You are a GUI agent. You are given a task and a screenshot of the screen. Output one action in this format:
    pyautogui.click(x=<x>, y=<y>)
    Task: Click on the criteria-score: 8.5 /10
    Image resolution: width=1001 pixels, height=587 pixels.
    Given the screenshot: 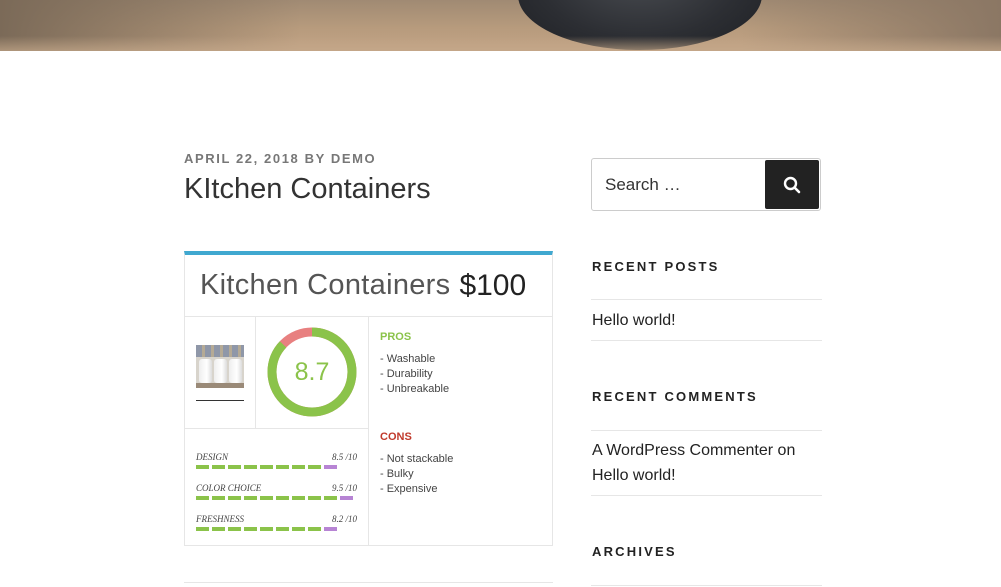 What is the action you would take?
    pyautogui.click(x=344, y=457)
    